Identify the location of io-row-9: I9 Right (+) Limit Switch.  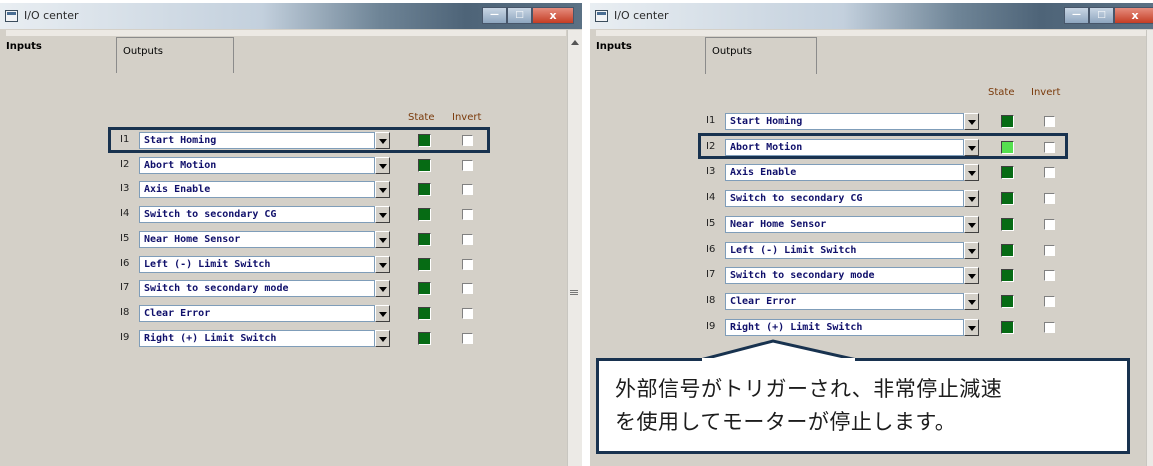
(286, 338).